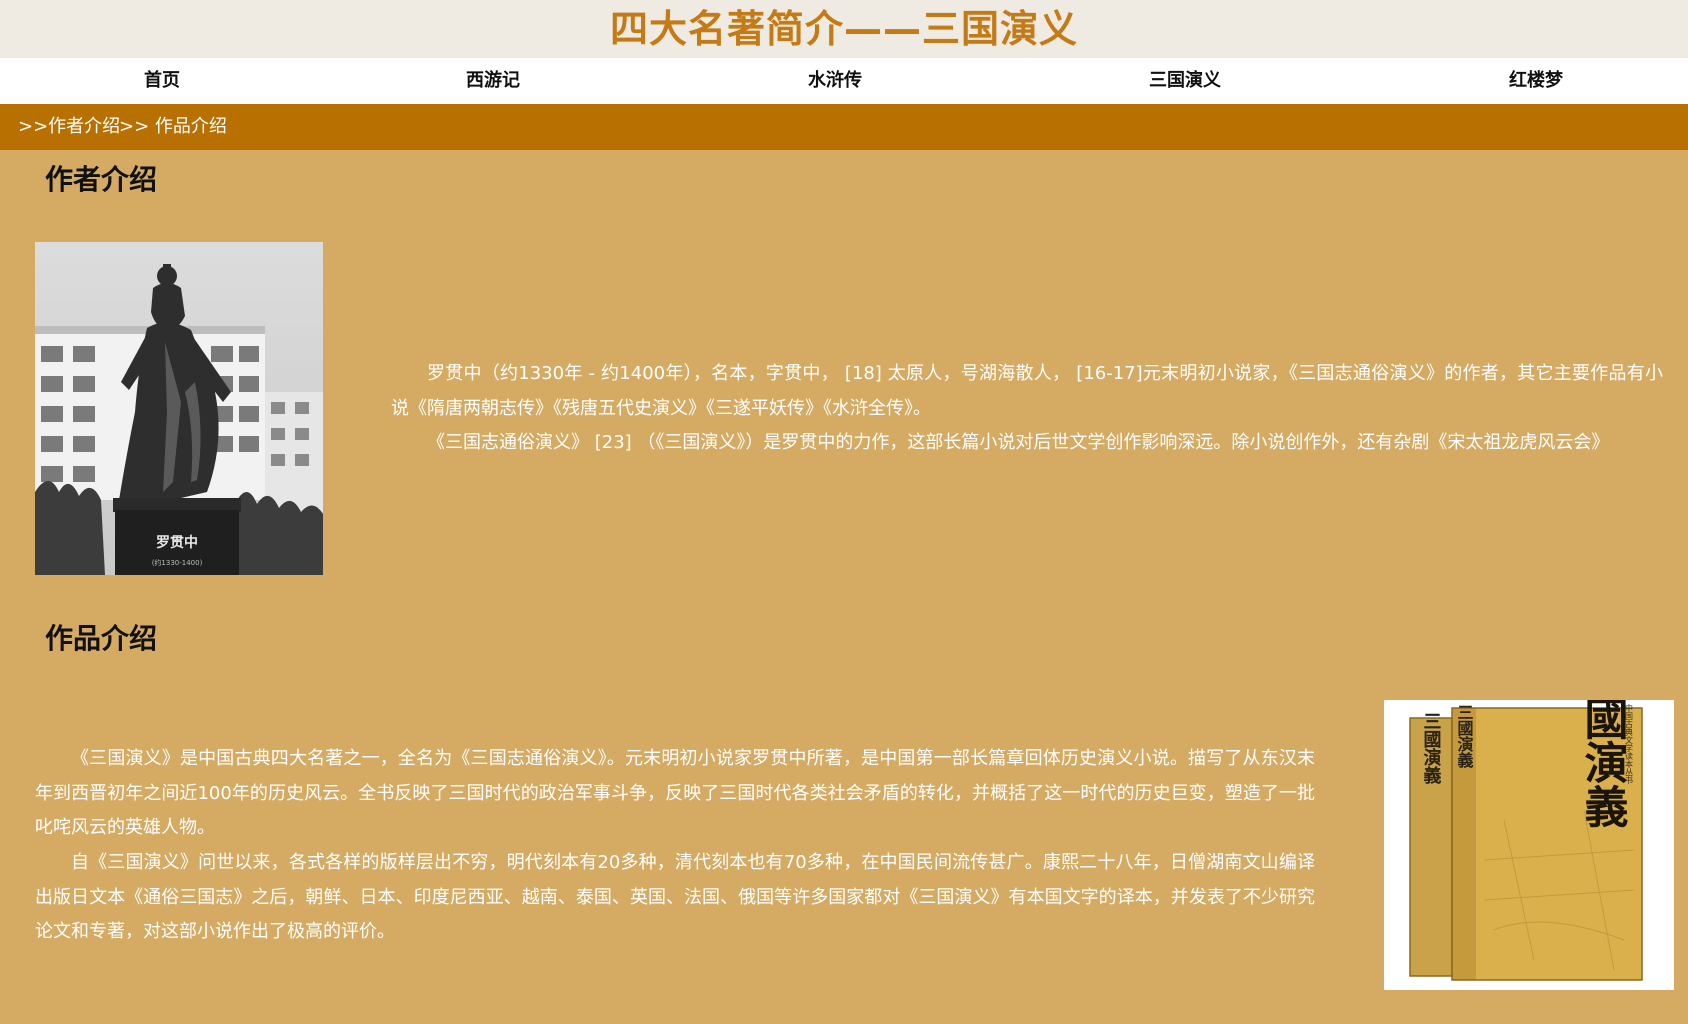 The height and width of the screenshot is (1024, 1688). Describe the element at coordinates (101, 179) in the screenshot. I see `author-section-heading: 作者介绍` at that location.